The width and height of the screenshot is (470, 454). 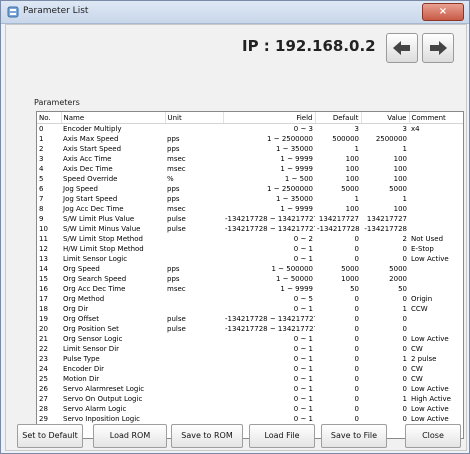 I want to click on table-cell: CCW, so click(x=419, y=309).